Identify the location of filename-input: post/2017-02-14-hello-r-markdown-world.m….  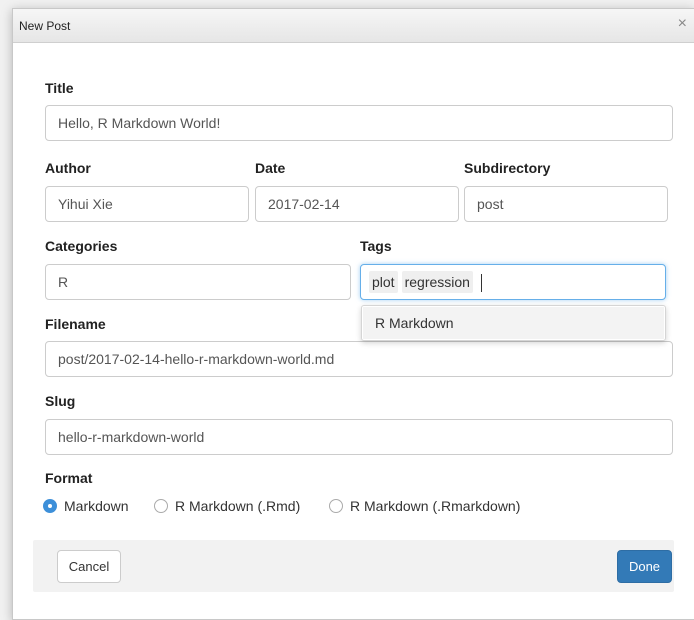
(359, 359).